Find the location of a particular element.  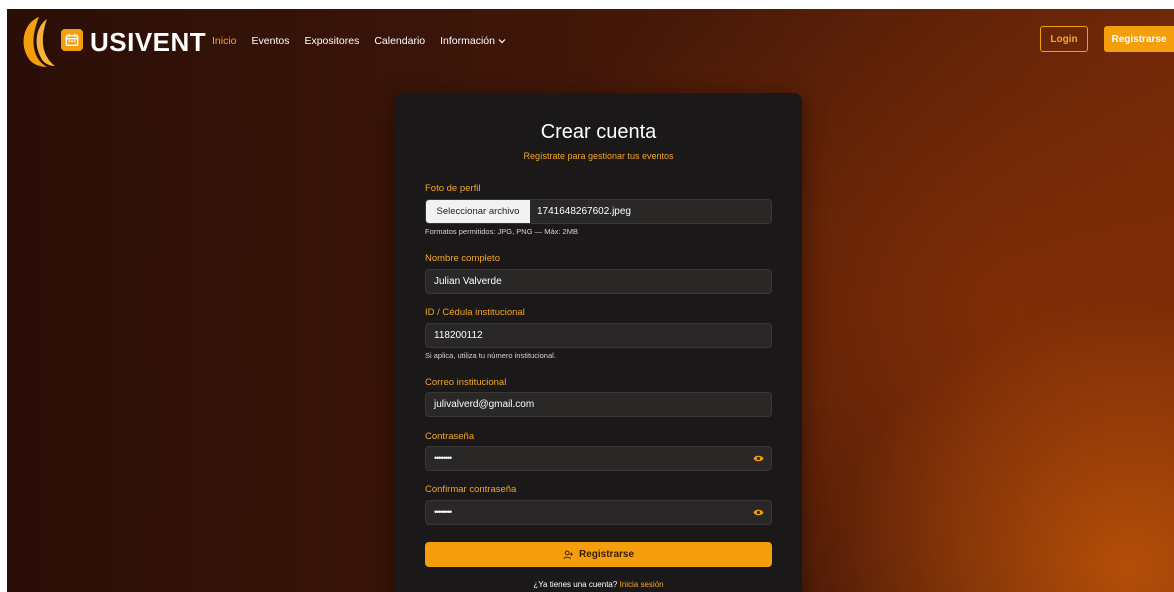

nav-eventos: Eventos is located at coordinates (271, 41).